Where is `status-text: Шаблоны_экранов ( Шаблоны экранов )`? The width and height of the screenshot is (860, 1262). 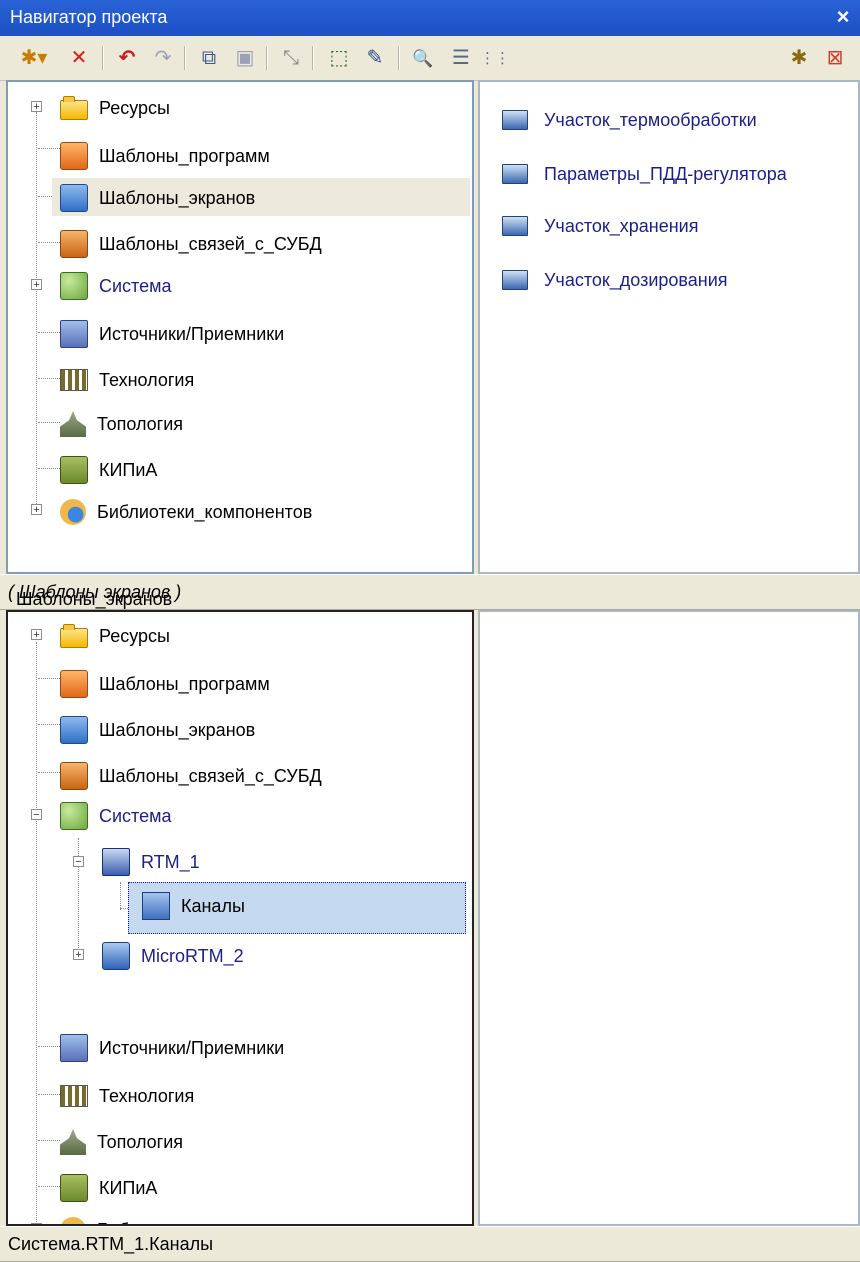 status-text: Шаблоны_экранов ( Шаблоны экранов ) is located at coordinates (94, 595).